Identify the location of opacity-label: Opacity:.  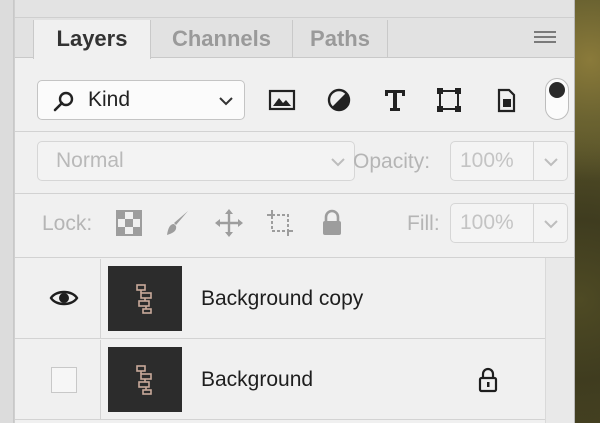
(392, 161).